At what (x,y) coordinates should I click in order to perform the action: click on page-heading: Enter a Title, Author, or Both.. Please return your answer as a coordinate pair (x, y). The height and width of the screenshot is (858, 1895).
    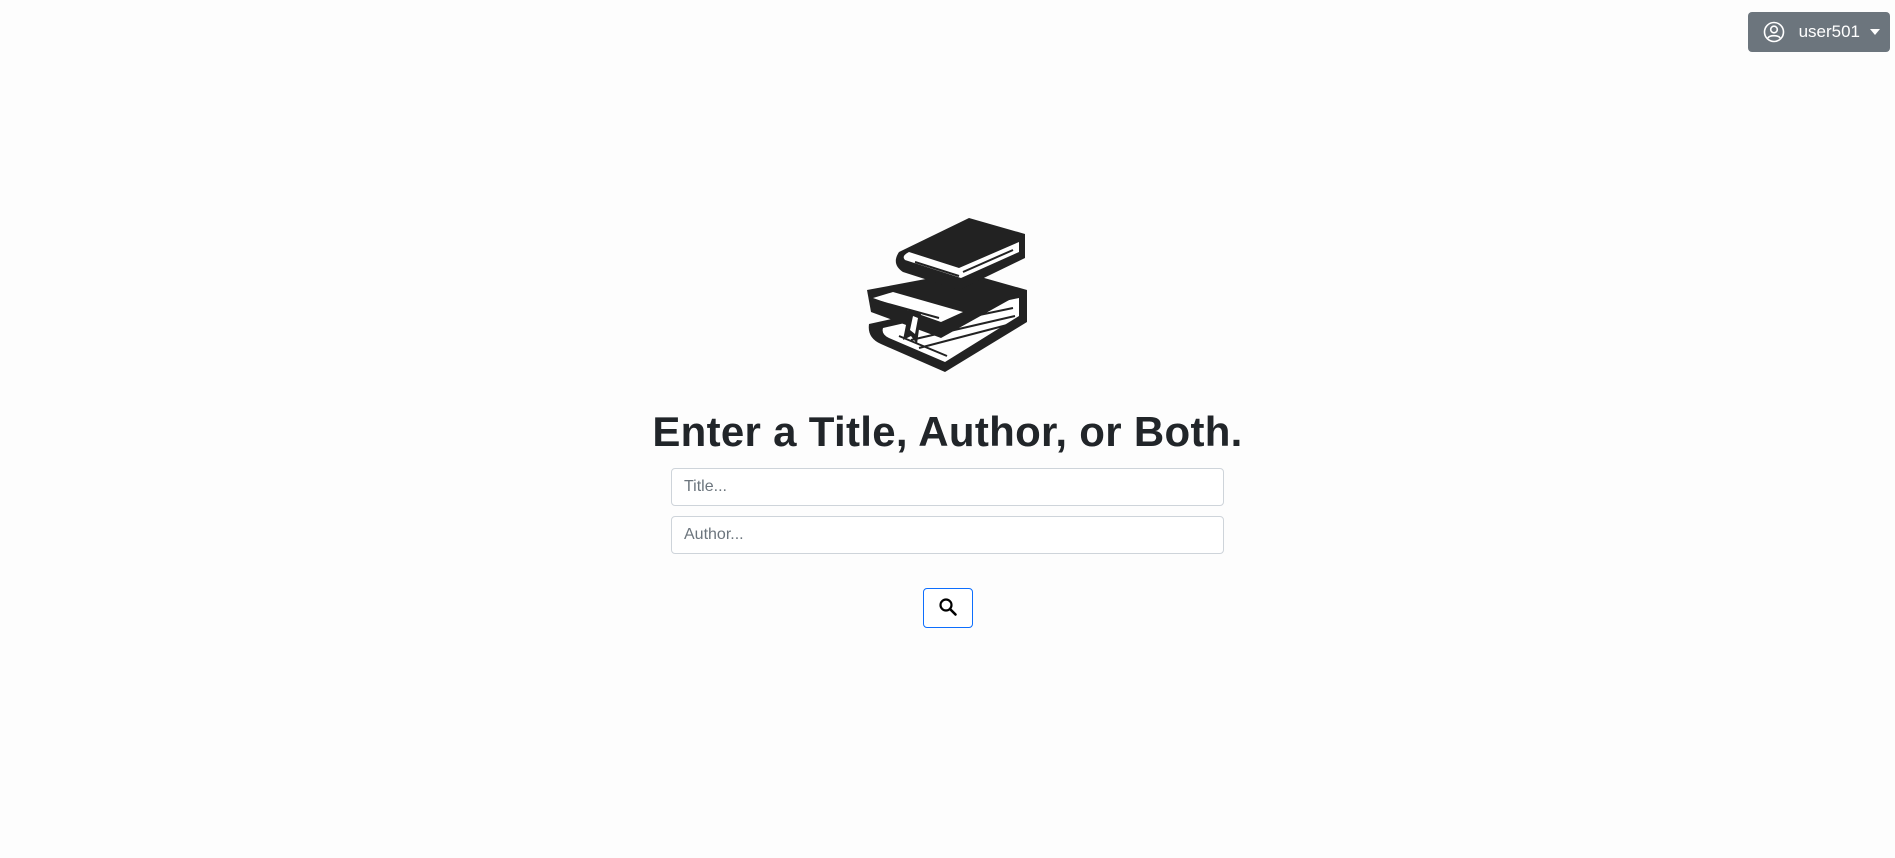
    Looking at the image, I should click on (947, 431).